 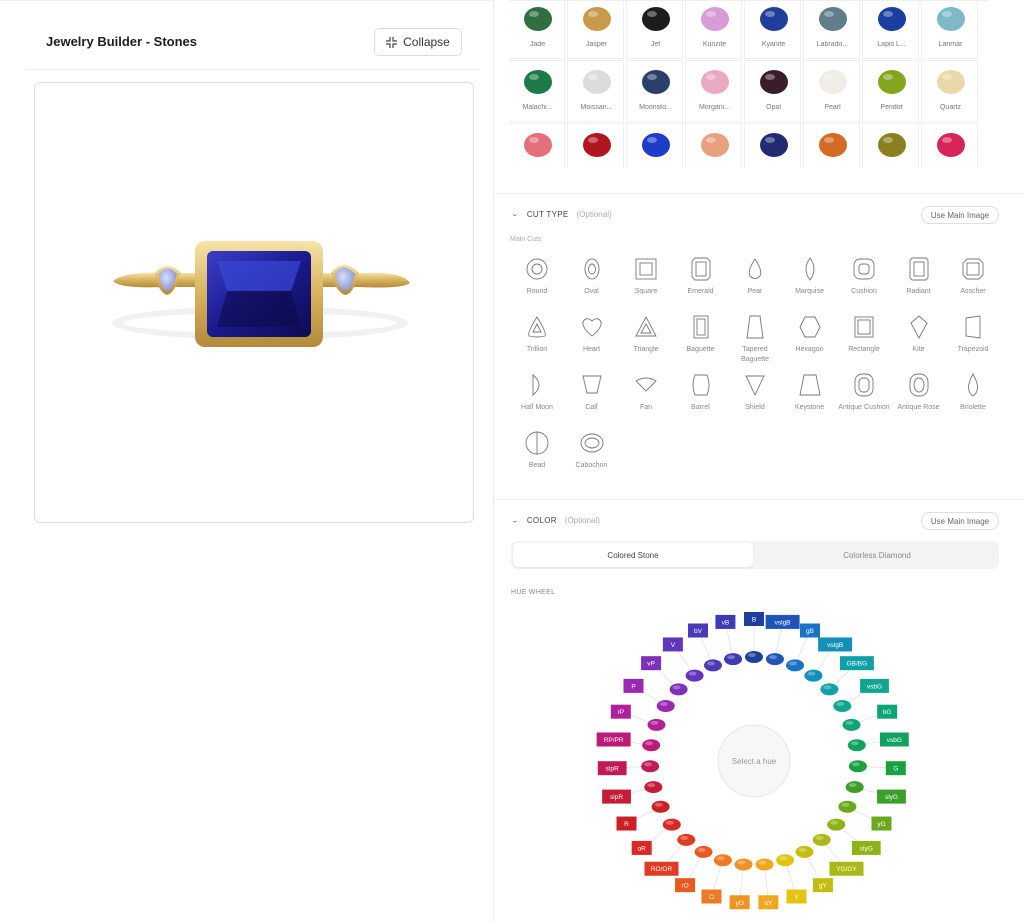 I want to click on cut-option-shield: Shield, so click(x=755, y=402).